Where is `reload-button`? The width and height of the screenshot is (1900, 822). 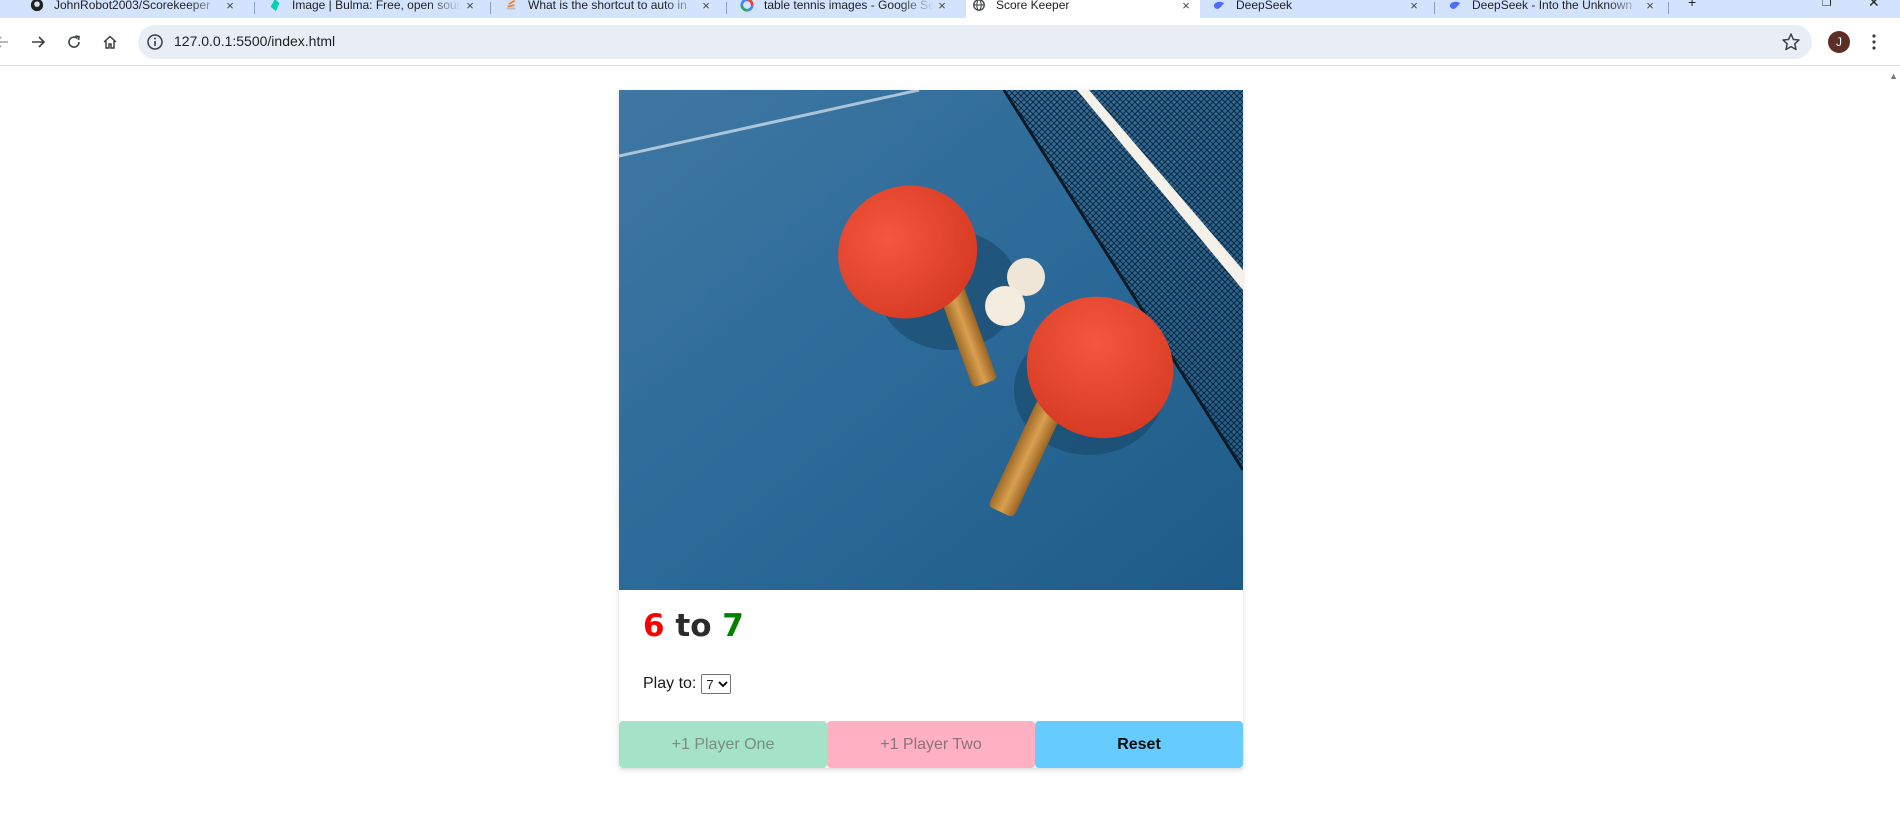 reload-button is located at coordinates (74, 42).